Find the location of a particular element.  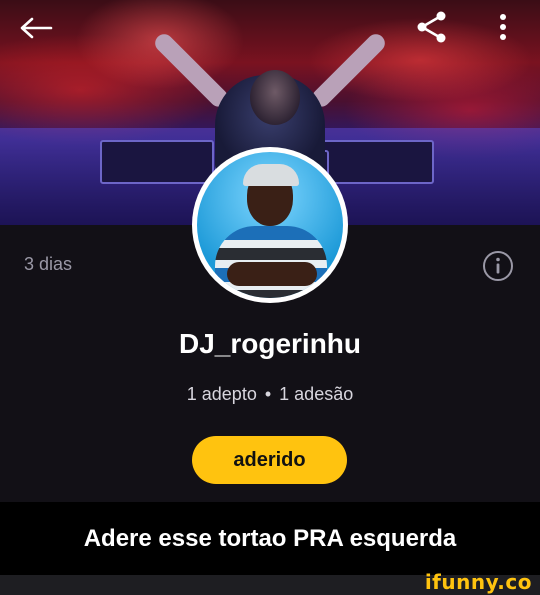

profile-stats: 1 adepto • 1 adesão is located at coordinates (270, 394).